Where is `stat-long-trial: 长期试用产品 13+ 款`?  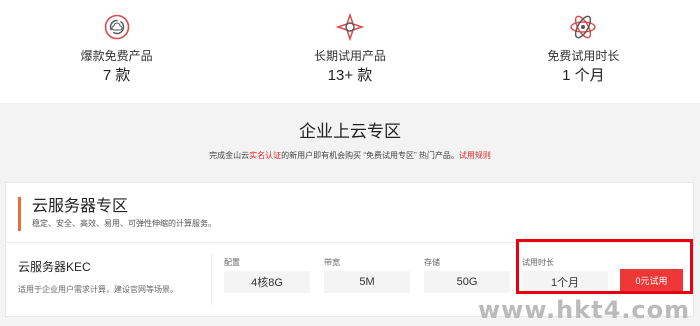
stat-long-trial: 长期试用产品 13+ 款 is located at coordinates (349, 51).